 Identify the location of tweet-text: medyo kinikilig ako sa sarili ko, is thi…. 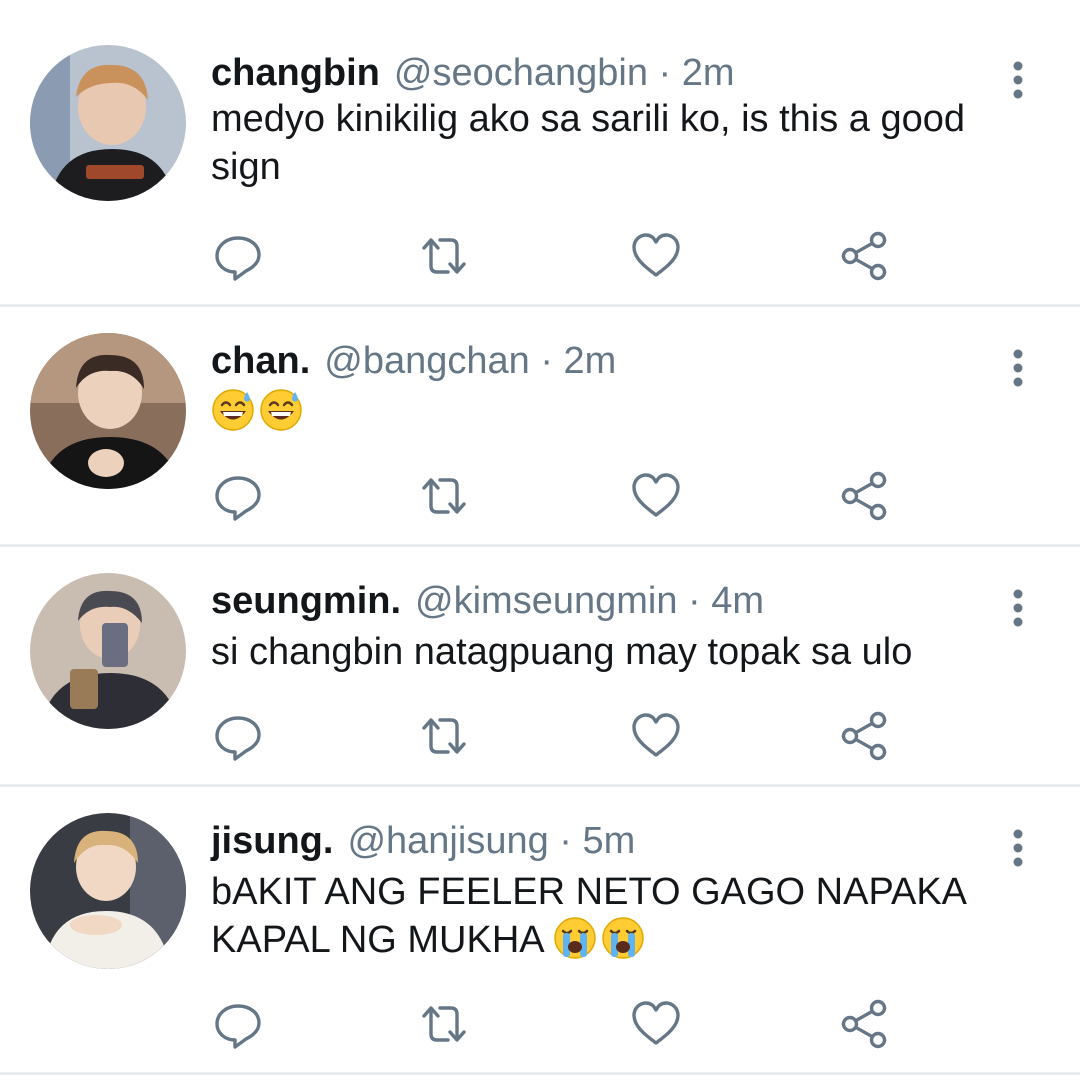
(588, 143).